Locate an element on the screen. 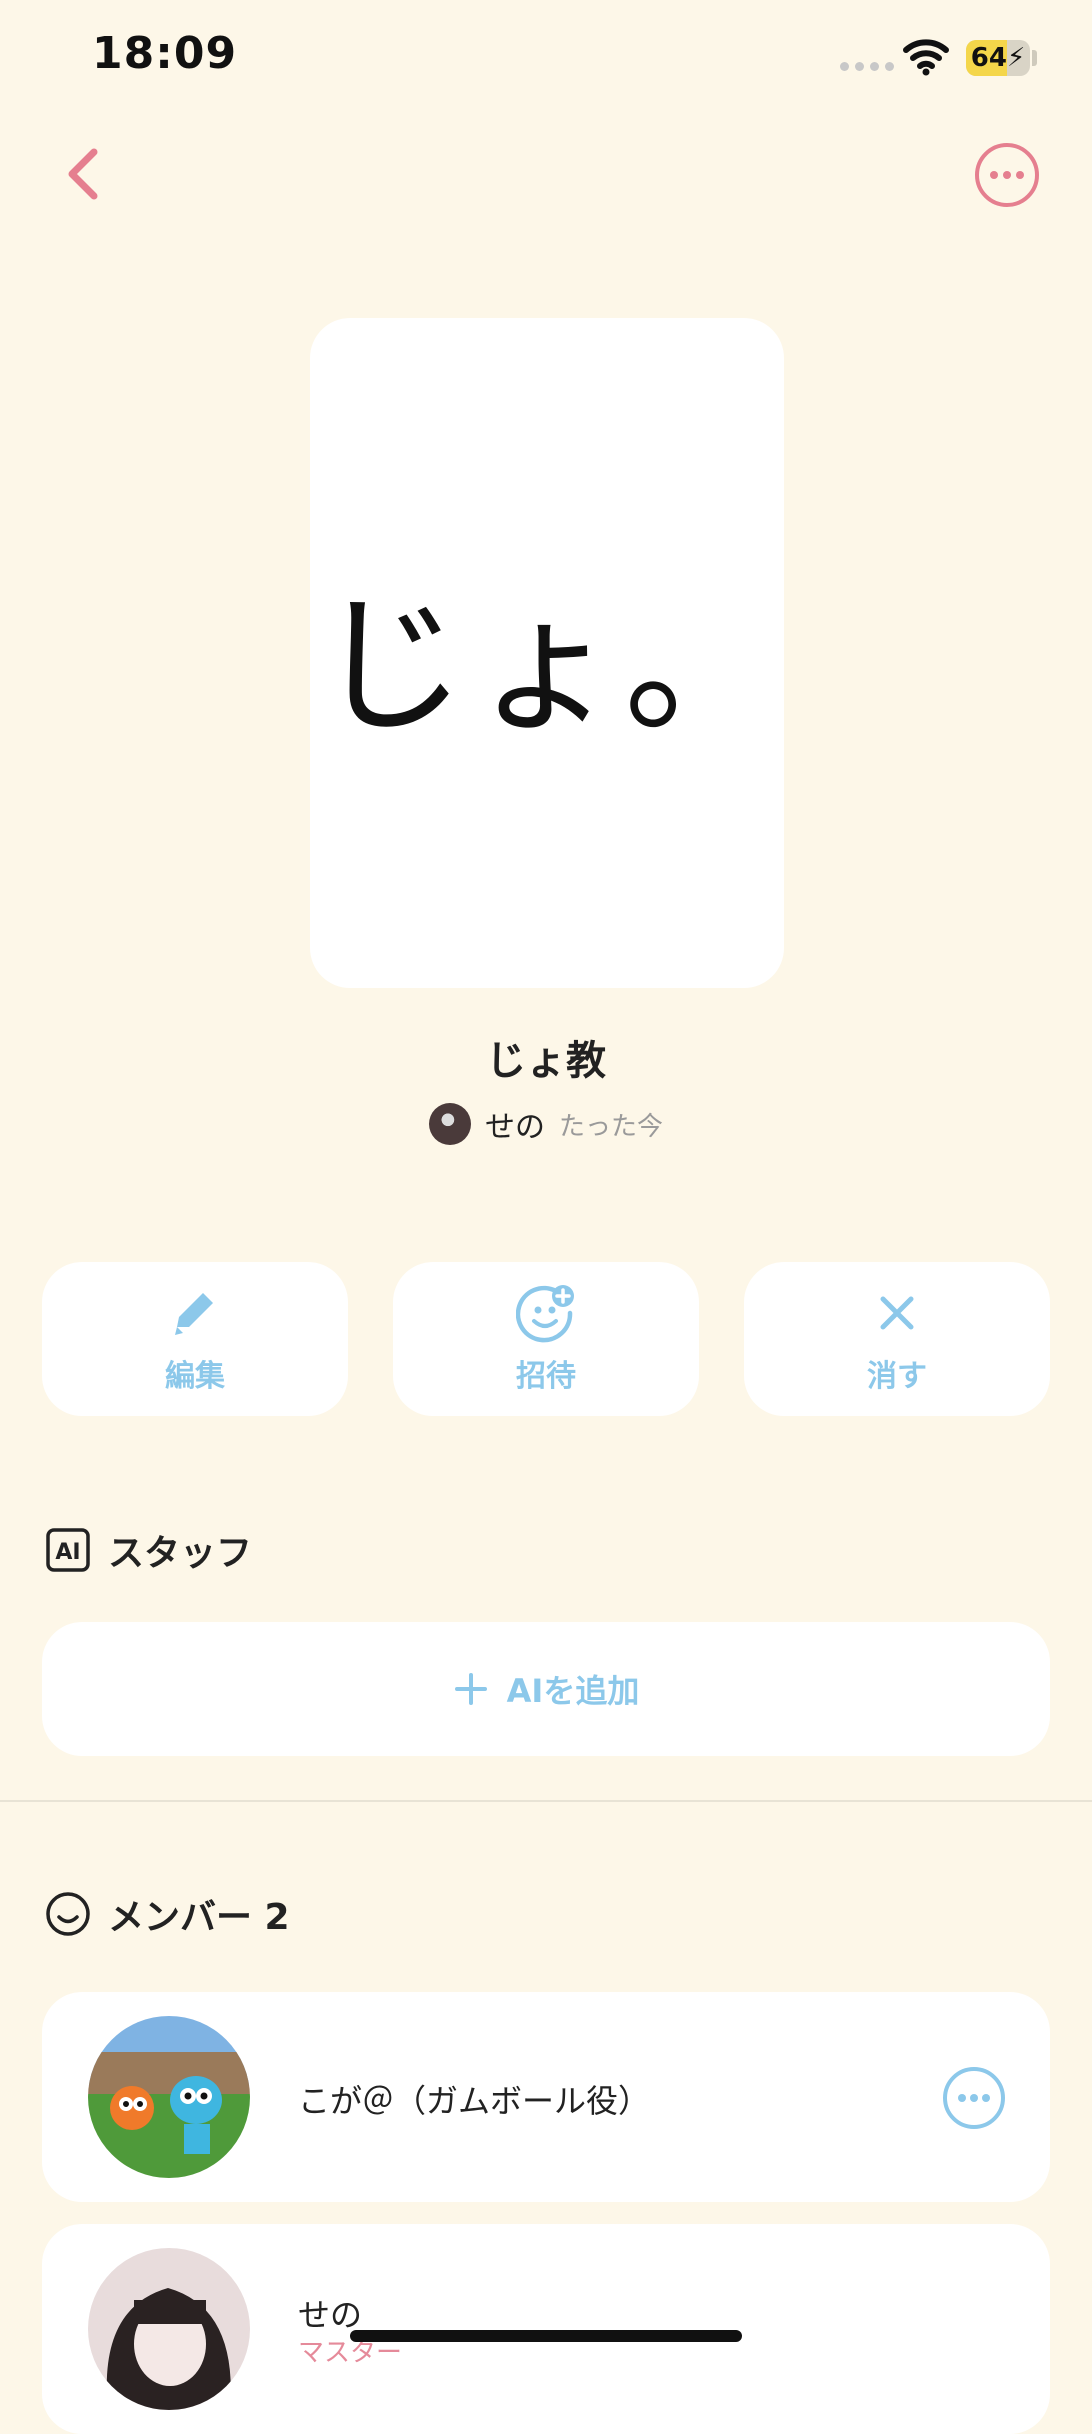 This screenshot has width=1092, height=2434. svg-text: AI is located at coordinates (67, 1552).